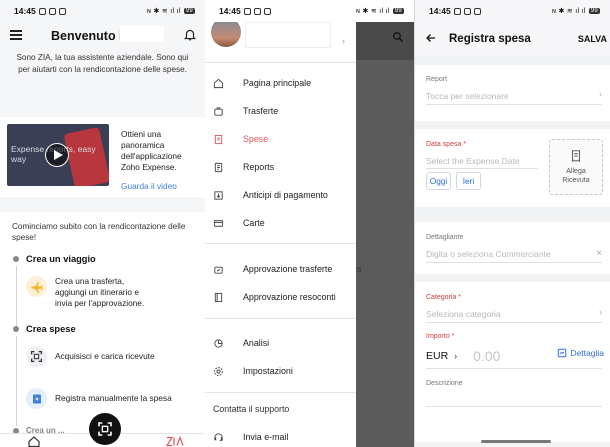  What do you see at coordinates (218, 139) in the screenshot?
I see `expense-icon` at bounding box center [218, 139].